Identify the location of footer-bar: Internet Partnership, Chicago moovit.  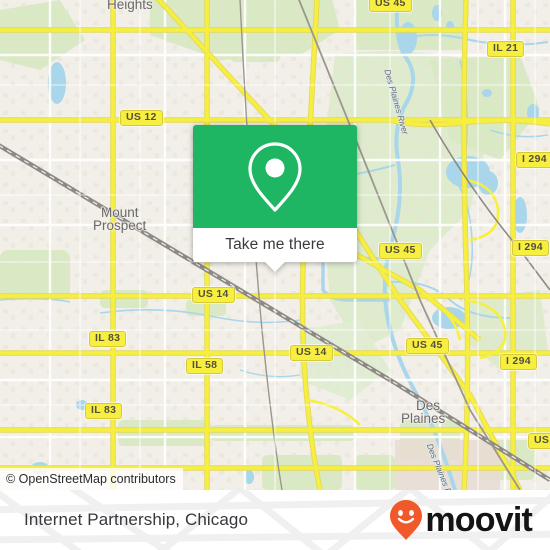
(275, 520).